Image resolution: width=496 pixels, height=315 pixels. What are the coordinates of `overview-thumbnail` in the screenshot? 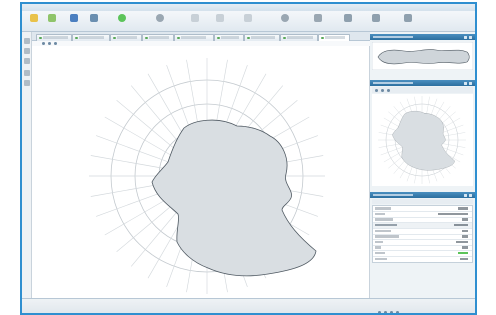 It's located at (422, 56).